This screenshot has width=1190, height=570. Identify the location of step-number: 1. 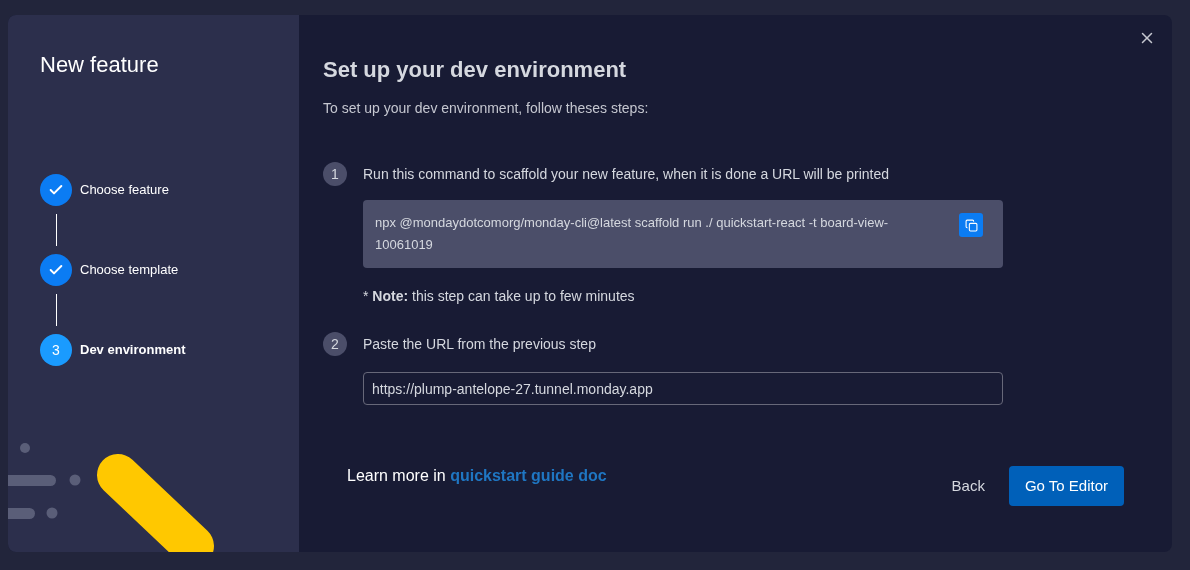
(335, 174).